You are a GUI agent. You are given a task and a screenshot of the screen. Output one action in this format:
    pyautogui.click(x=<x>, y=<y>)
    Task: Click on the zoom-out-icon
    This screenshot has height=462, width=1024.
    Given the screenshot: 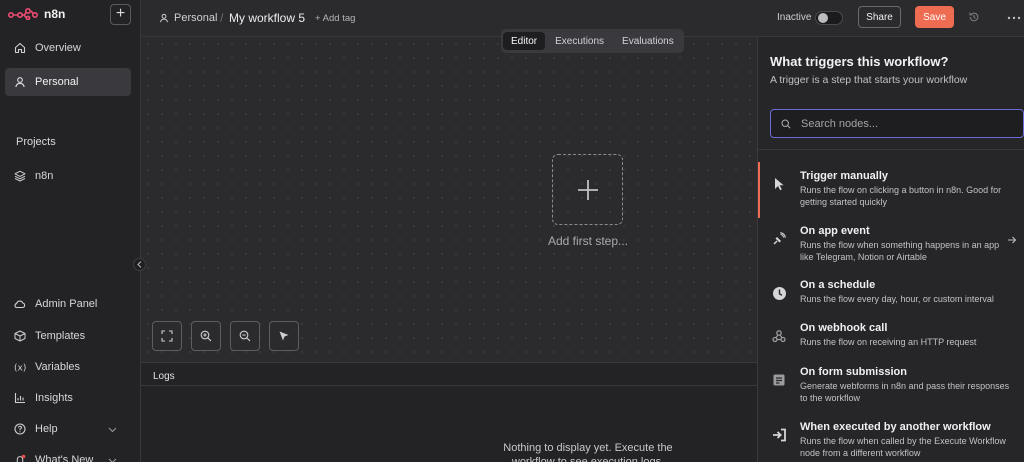 What is the action you would take?
    pyautogui.click(x=245, y=336)
    